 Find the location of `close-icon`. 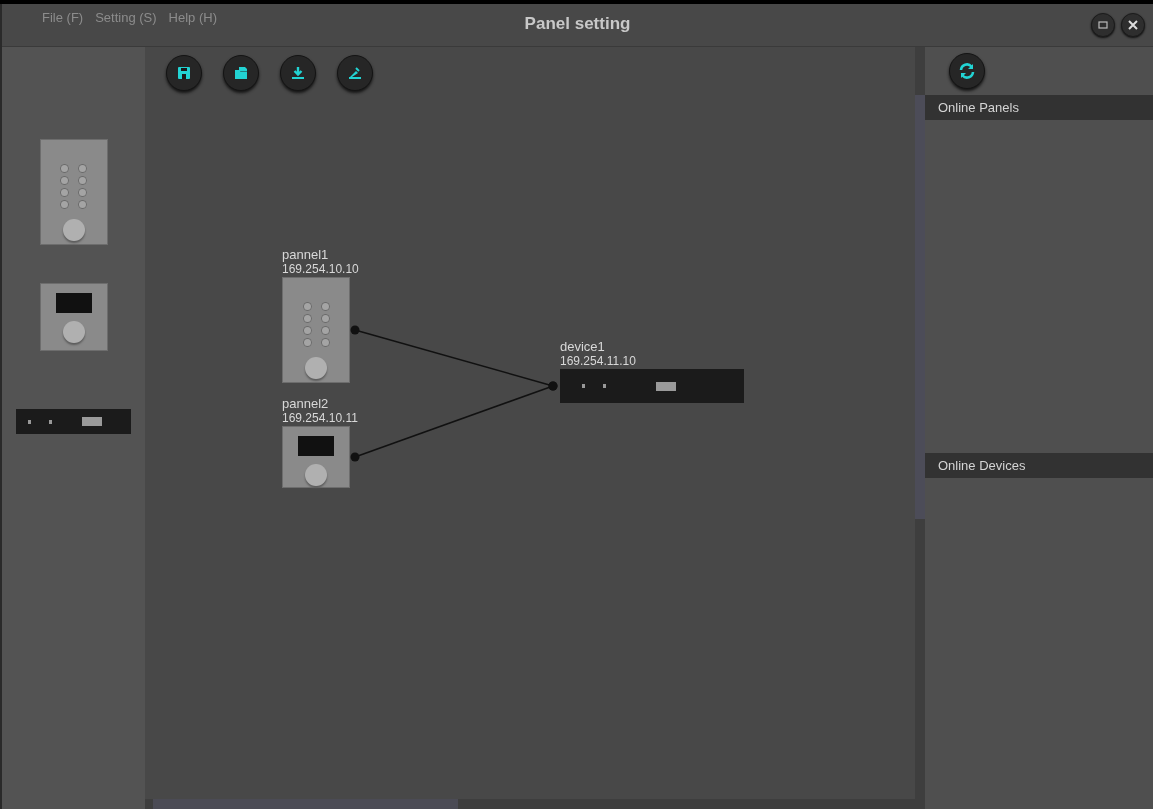

close-icon is located at coordinates (1133, 25).